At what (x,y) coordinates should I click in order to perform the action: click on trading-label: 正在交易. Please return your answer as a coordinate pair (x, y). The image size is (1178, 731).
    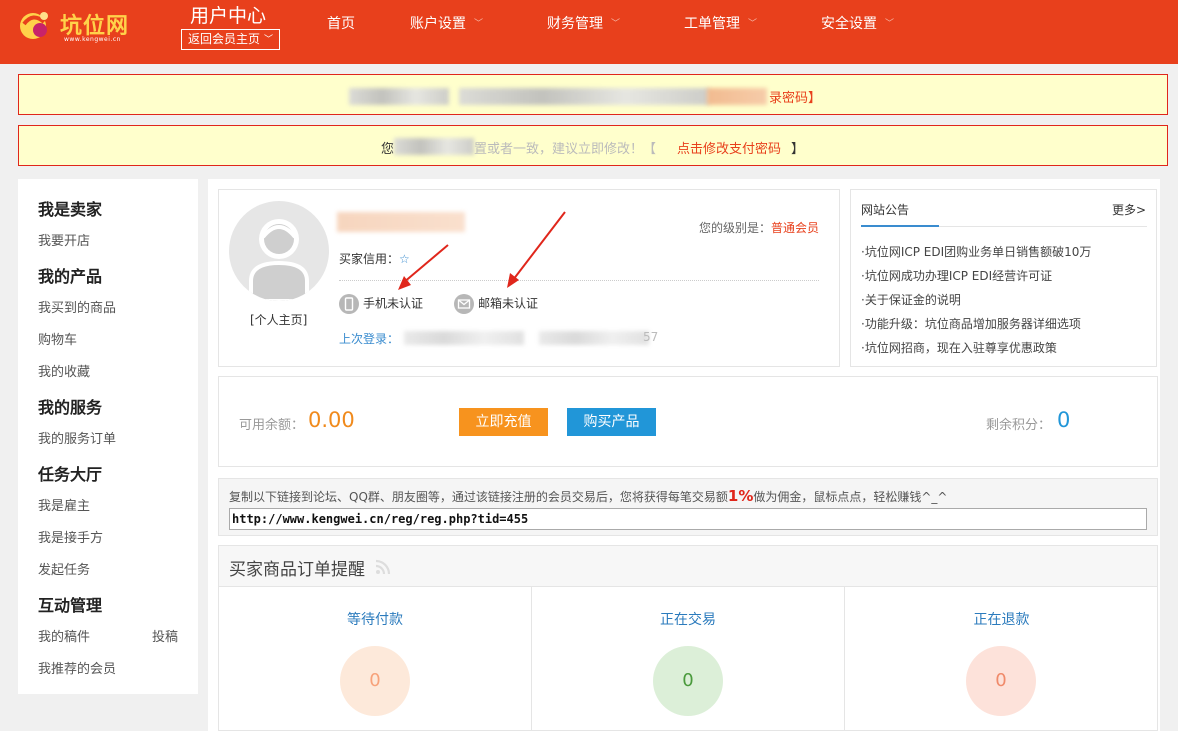
    Looking at the image, I should click on (688, 619).